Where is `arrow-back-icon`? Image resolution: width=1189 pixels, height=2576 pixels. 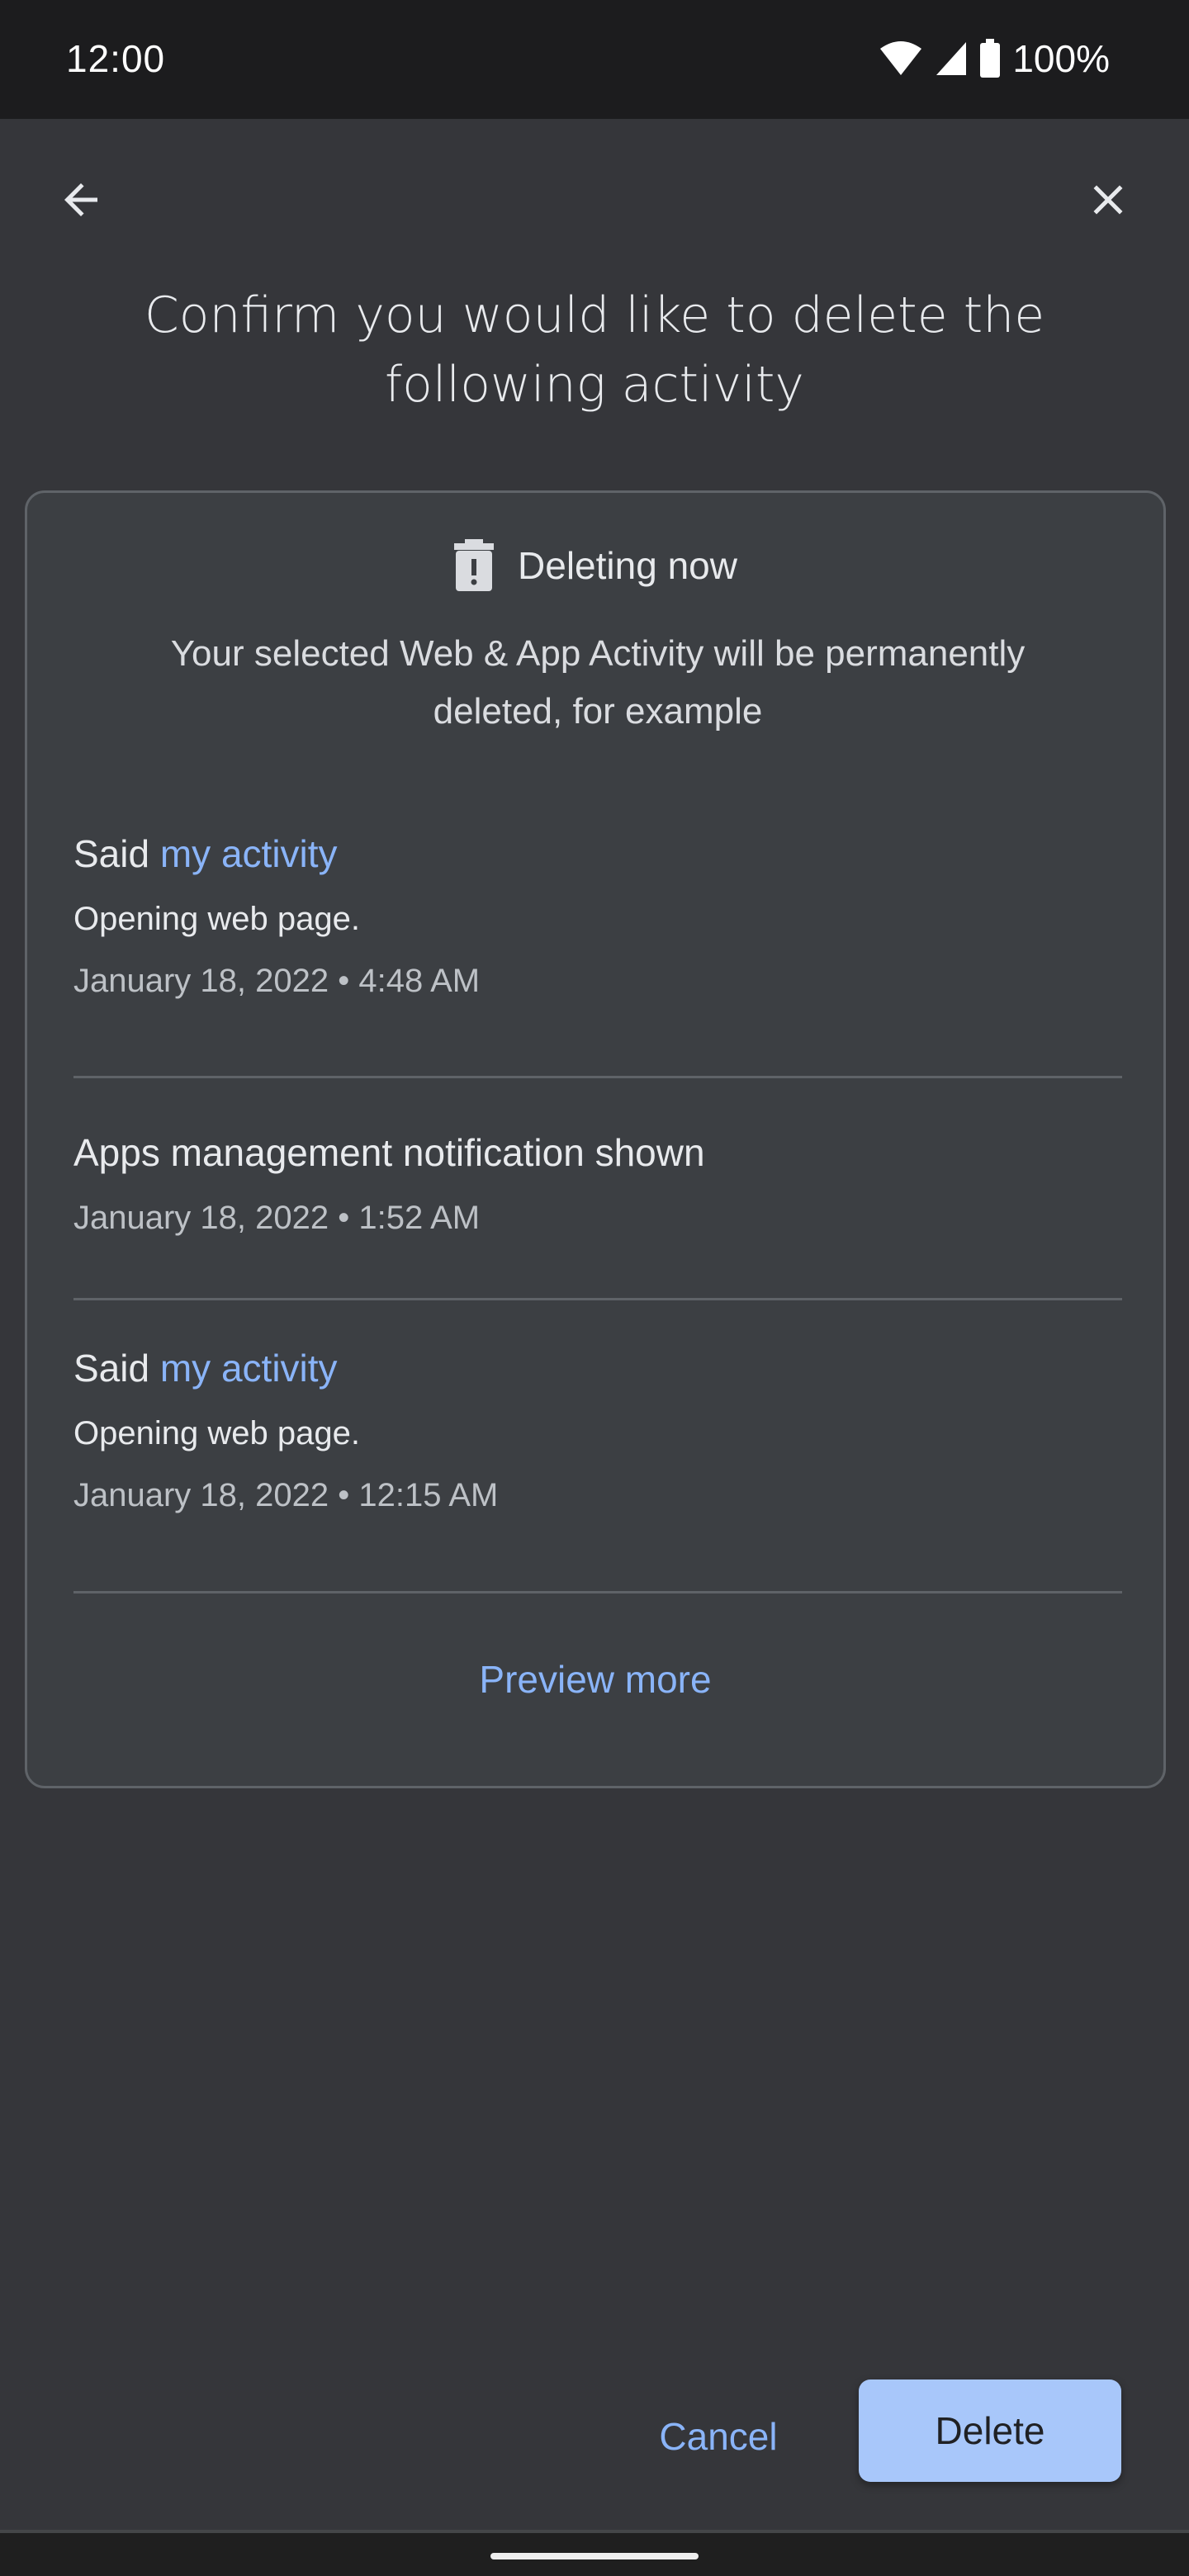 arrow-back-icon is located at coordinates (80, 199).